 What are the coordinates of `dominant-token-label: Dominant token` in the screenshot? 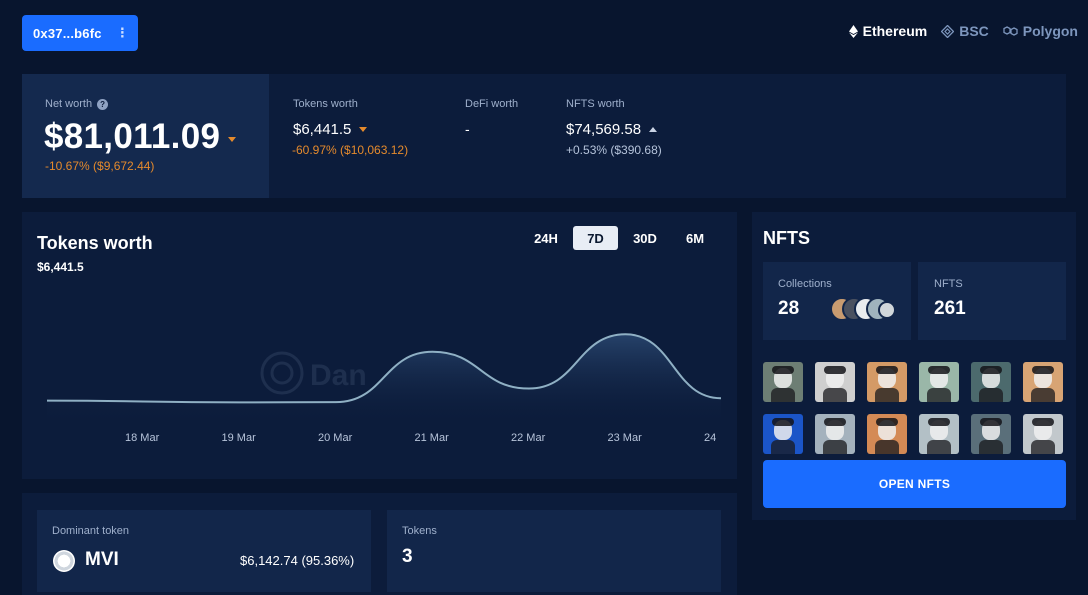 It's located at (91, 531).